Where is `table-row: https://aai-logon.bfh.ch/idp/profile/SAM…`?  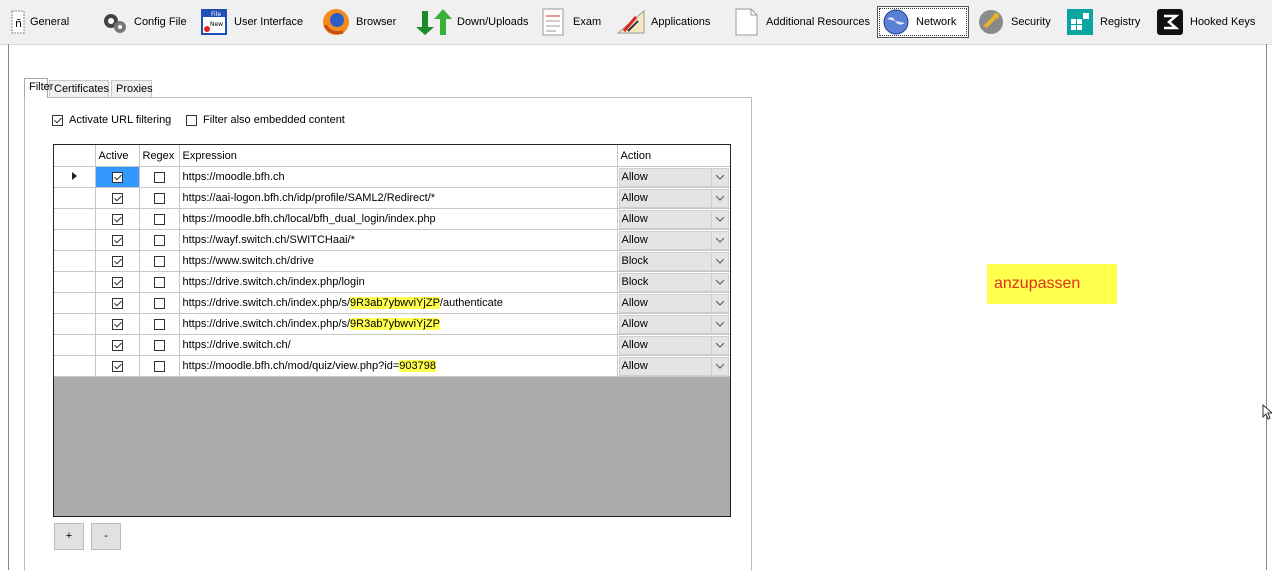 table-row: https://aai-logon.bfh.ch/idp/profile/SAM… is located at coordinates (392, 198).